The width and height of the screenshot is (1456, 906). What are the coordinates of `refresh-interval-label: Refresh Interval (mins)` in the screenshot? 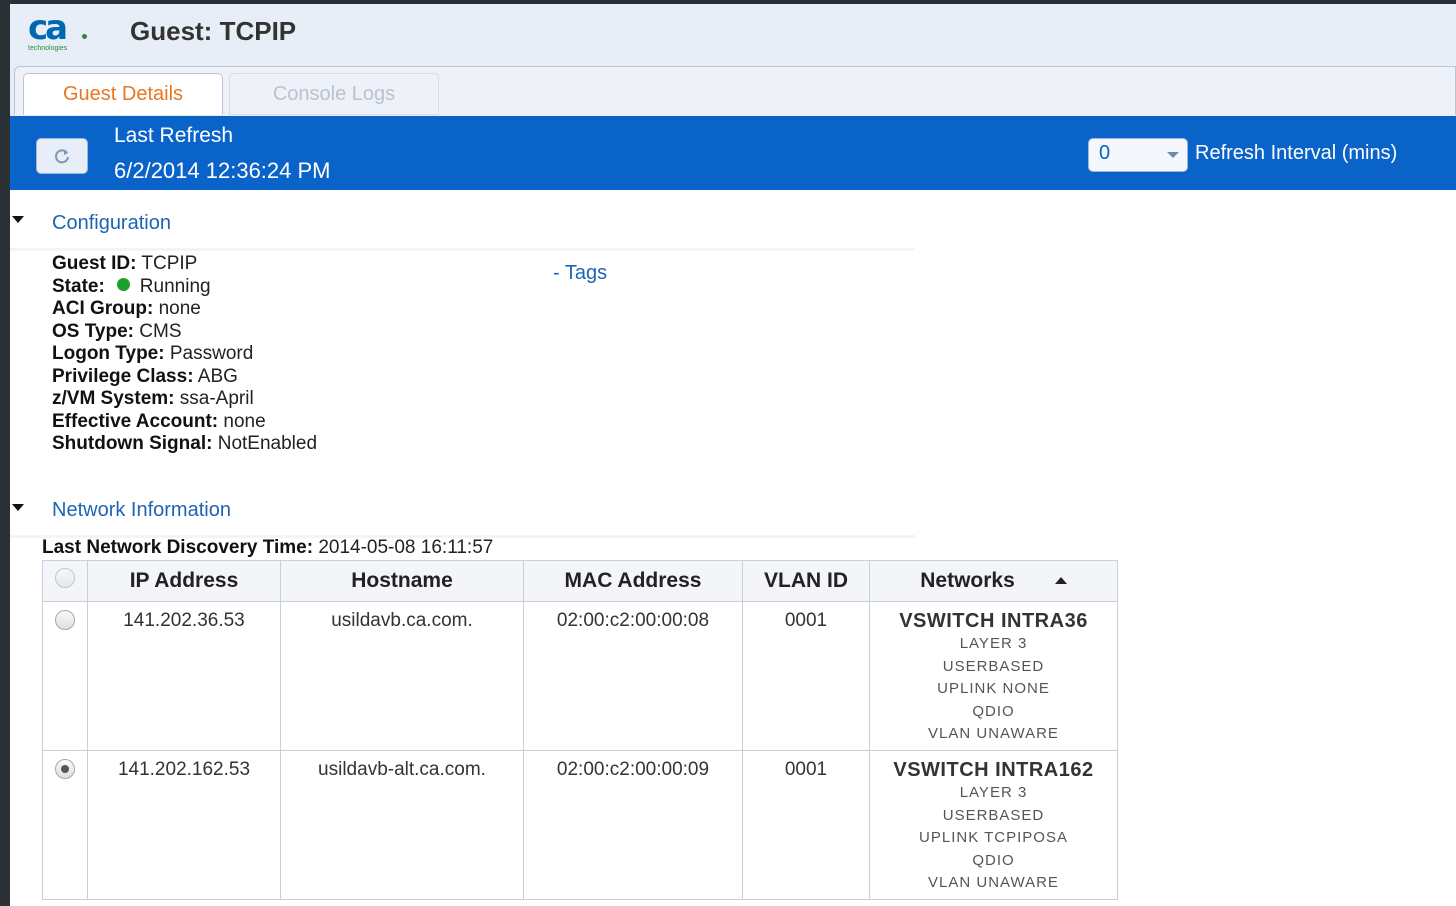 It's located at (1296, 153).